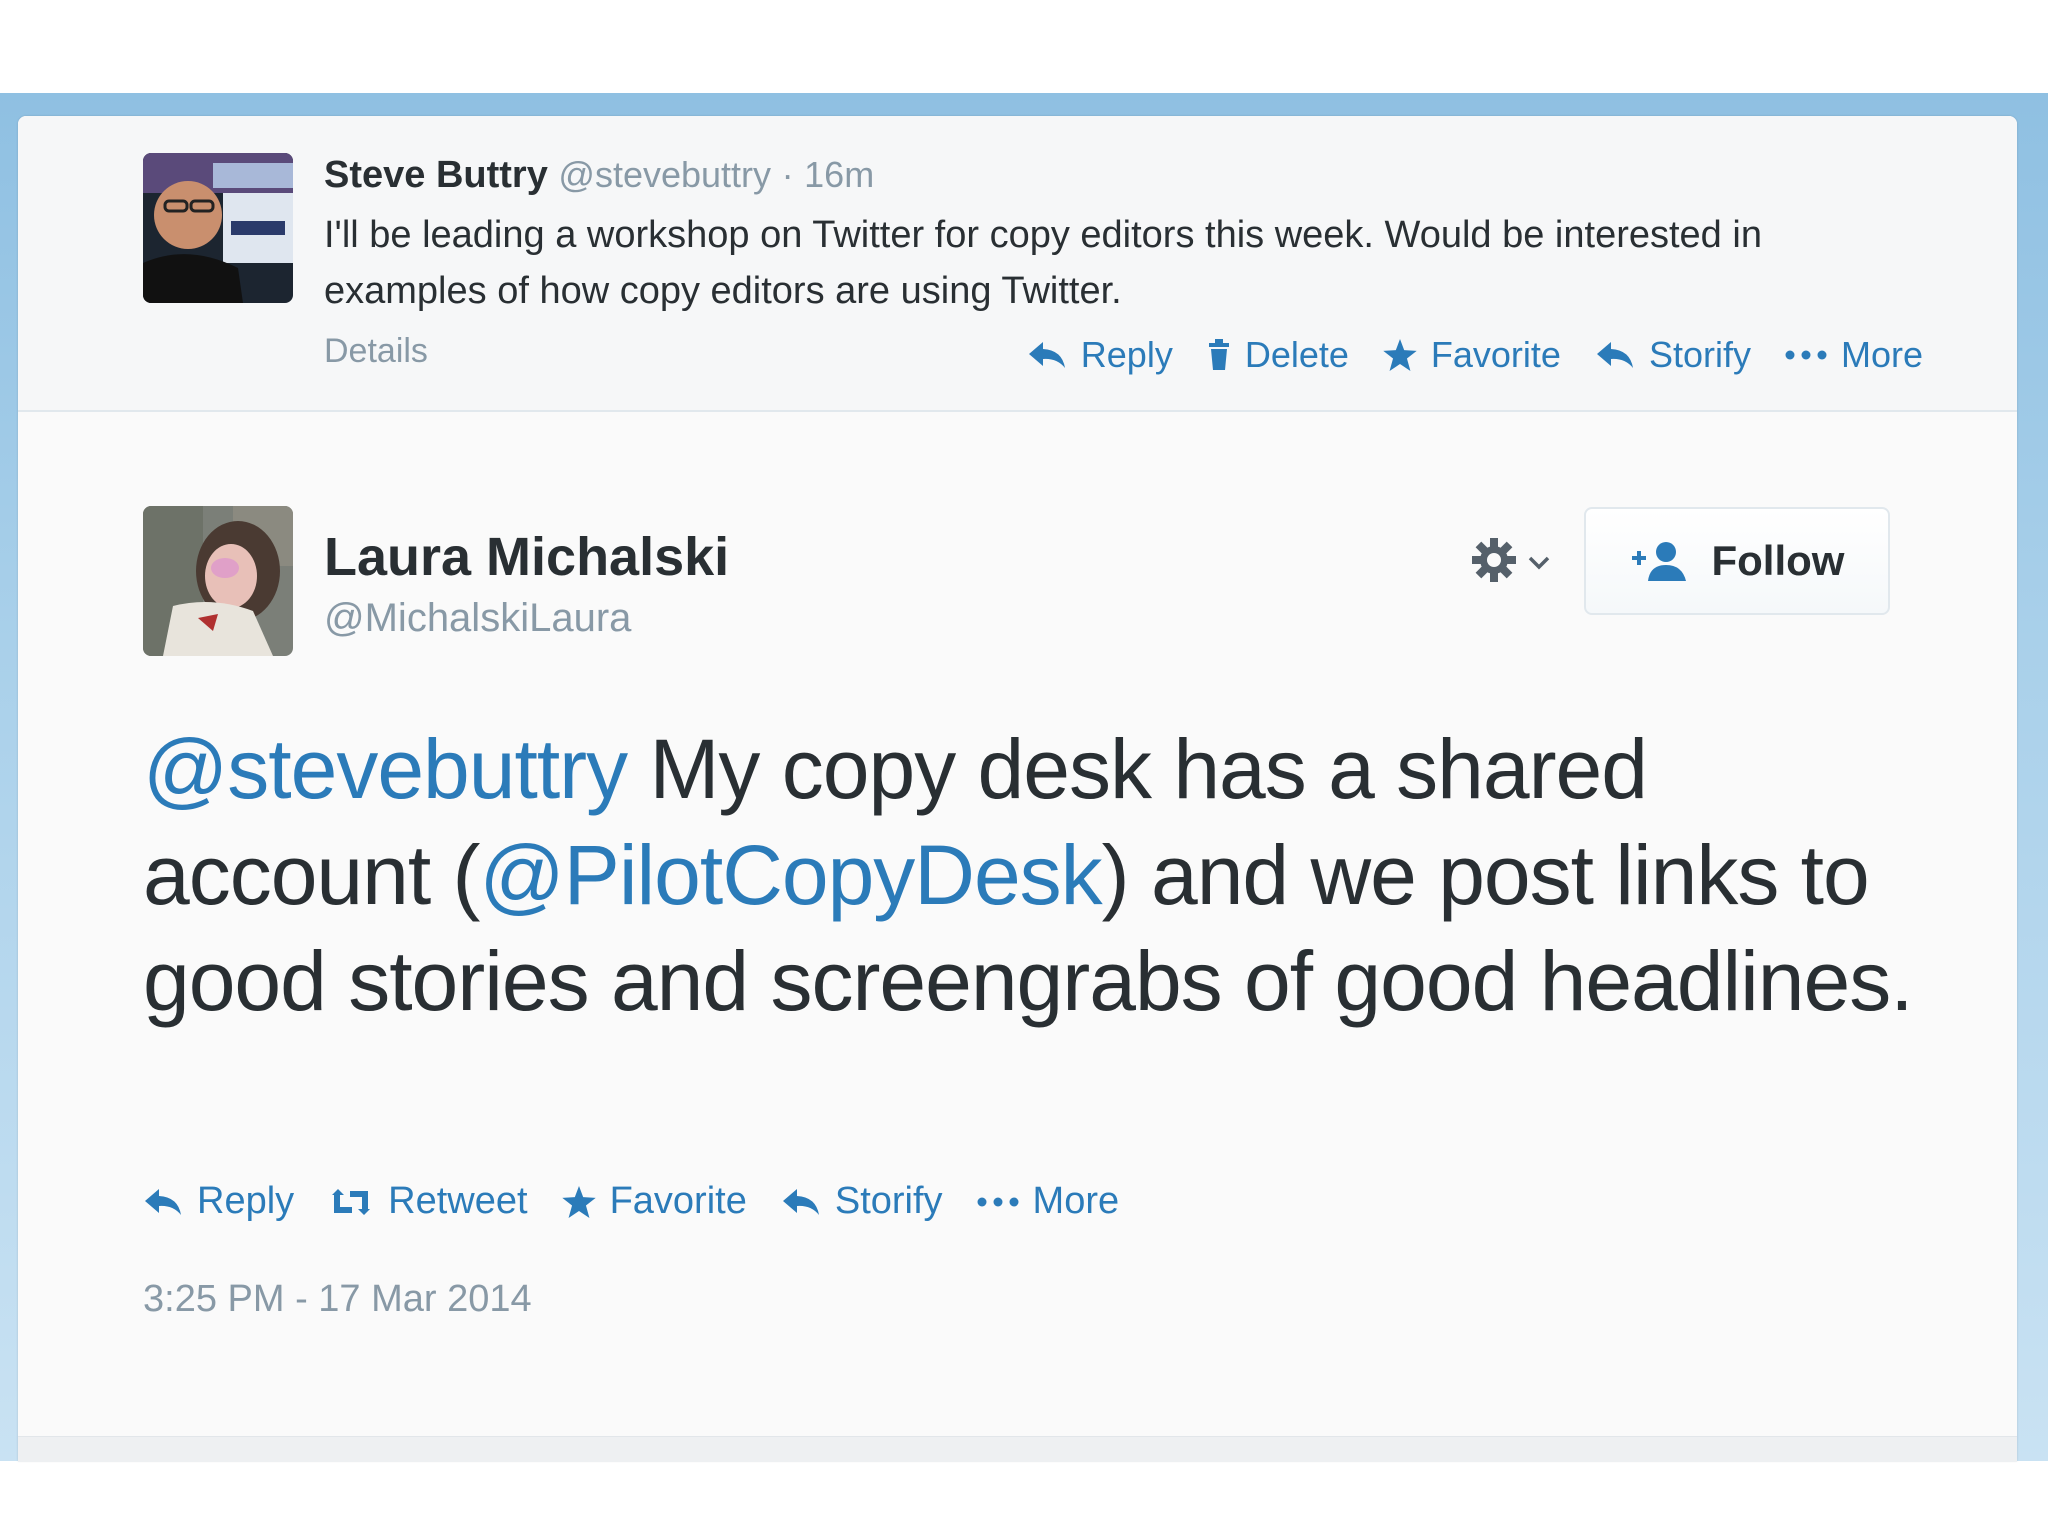 Image resolution: width=2048 pixels, height=1536 pixels. I want to click on focal-retweet-button: Retweet, so click(428, 1201).